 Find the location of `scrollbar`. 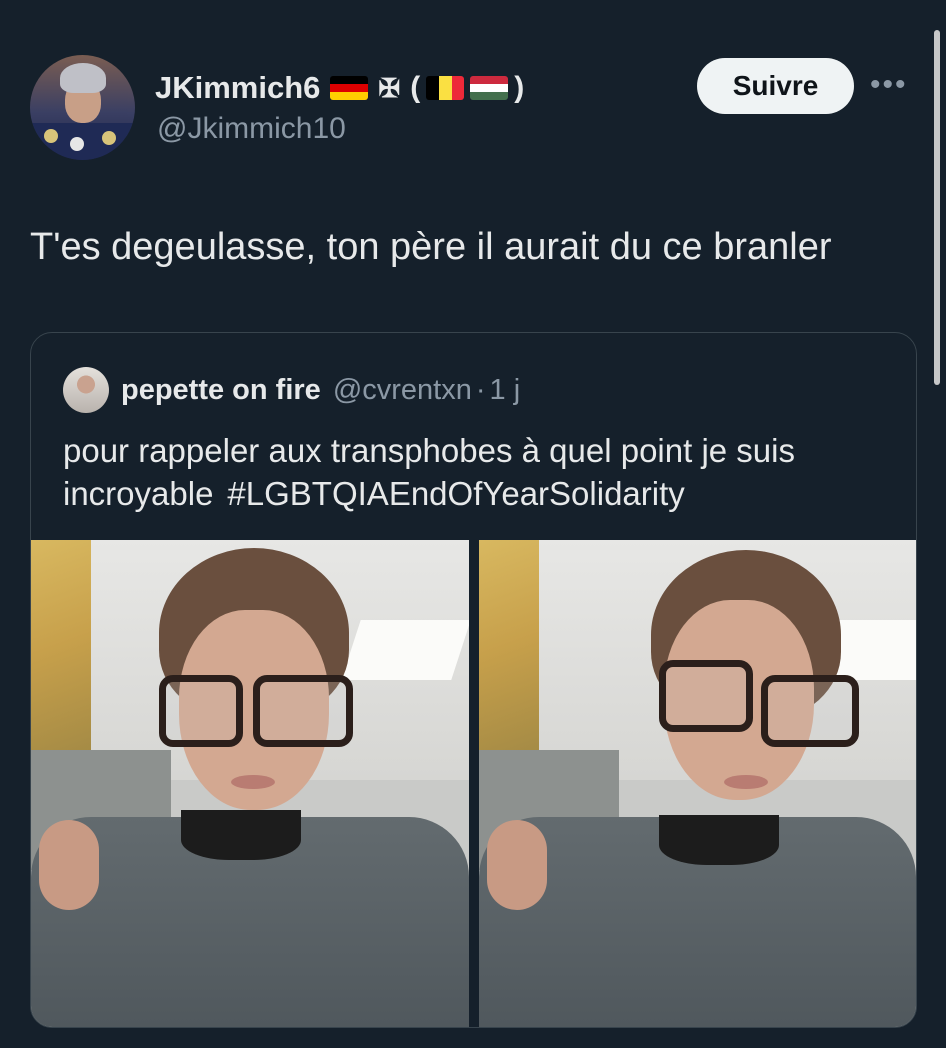

scrollbar is located at coordinates (937, 207).